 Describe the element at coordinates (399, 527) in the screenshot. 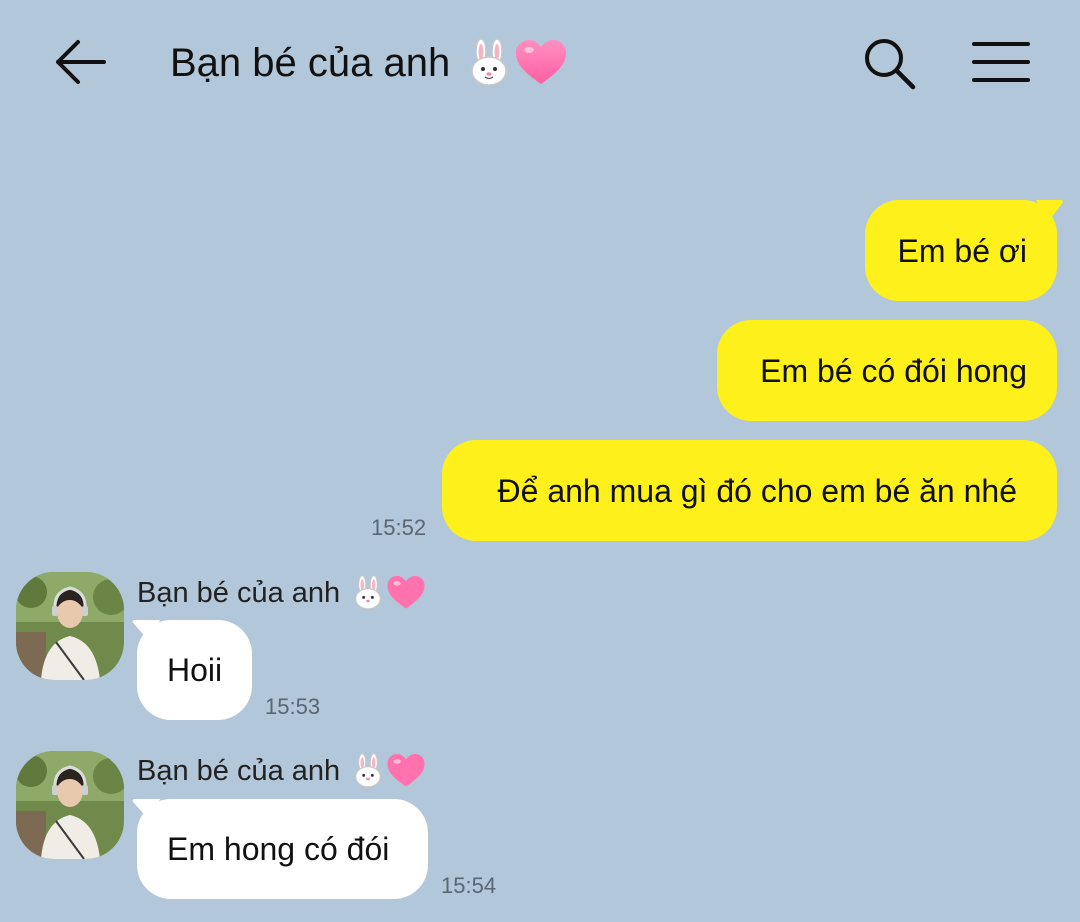

I see `message-time: 15:52` at that location.